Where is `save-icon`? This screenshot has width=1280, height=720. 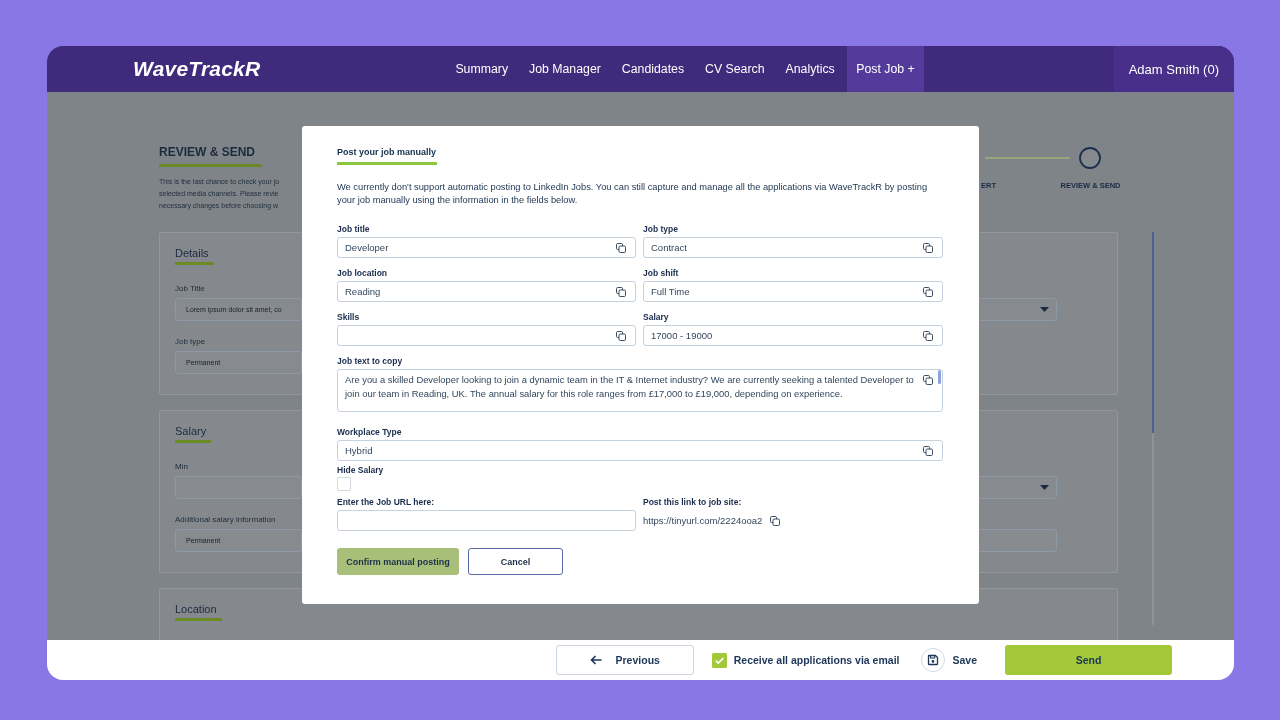 save-icon is located at coordinates (933, 660).